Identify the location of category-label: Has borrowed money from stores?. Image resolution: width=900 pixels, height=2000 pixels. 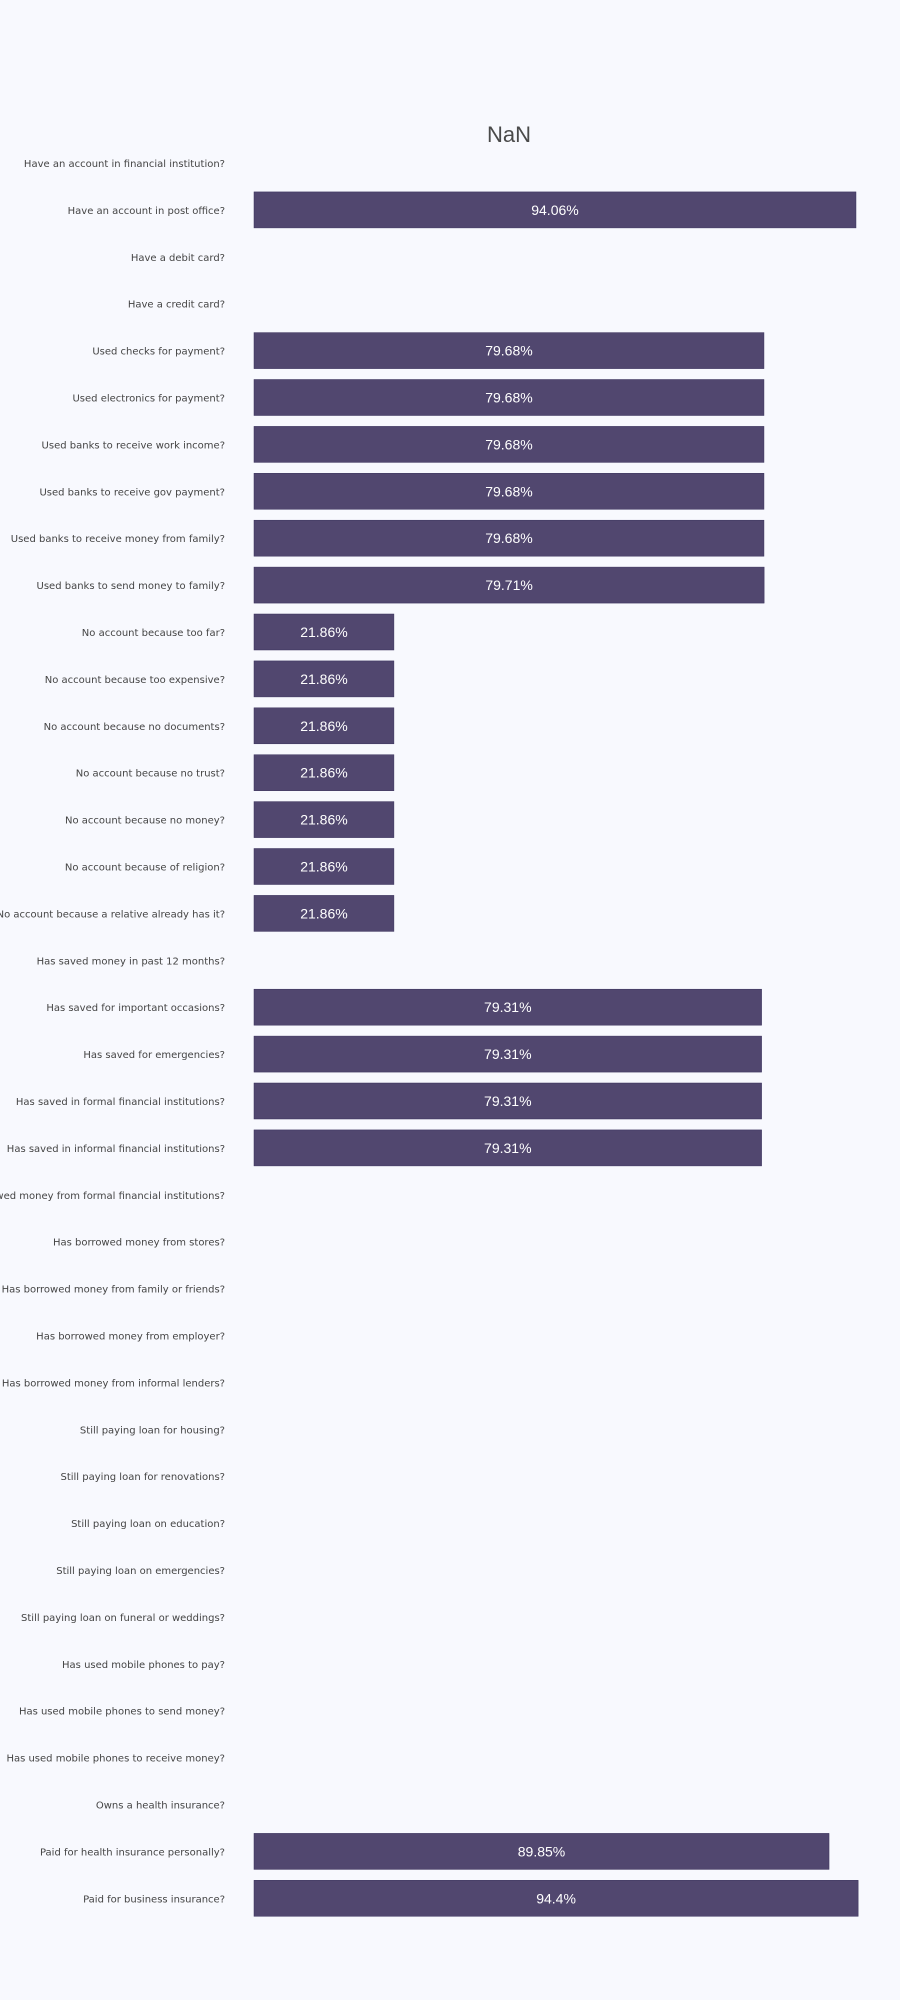
(139, 1243).